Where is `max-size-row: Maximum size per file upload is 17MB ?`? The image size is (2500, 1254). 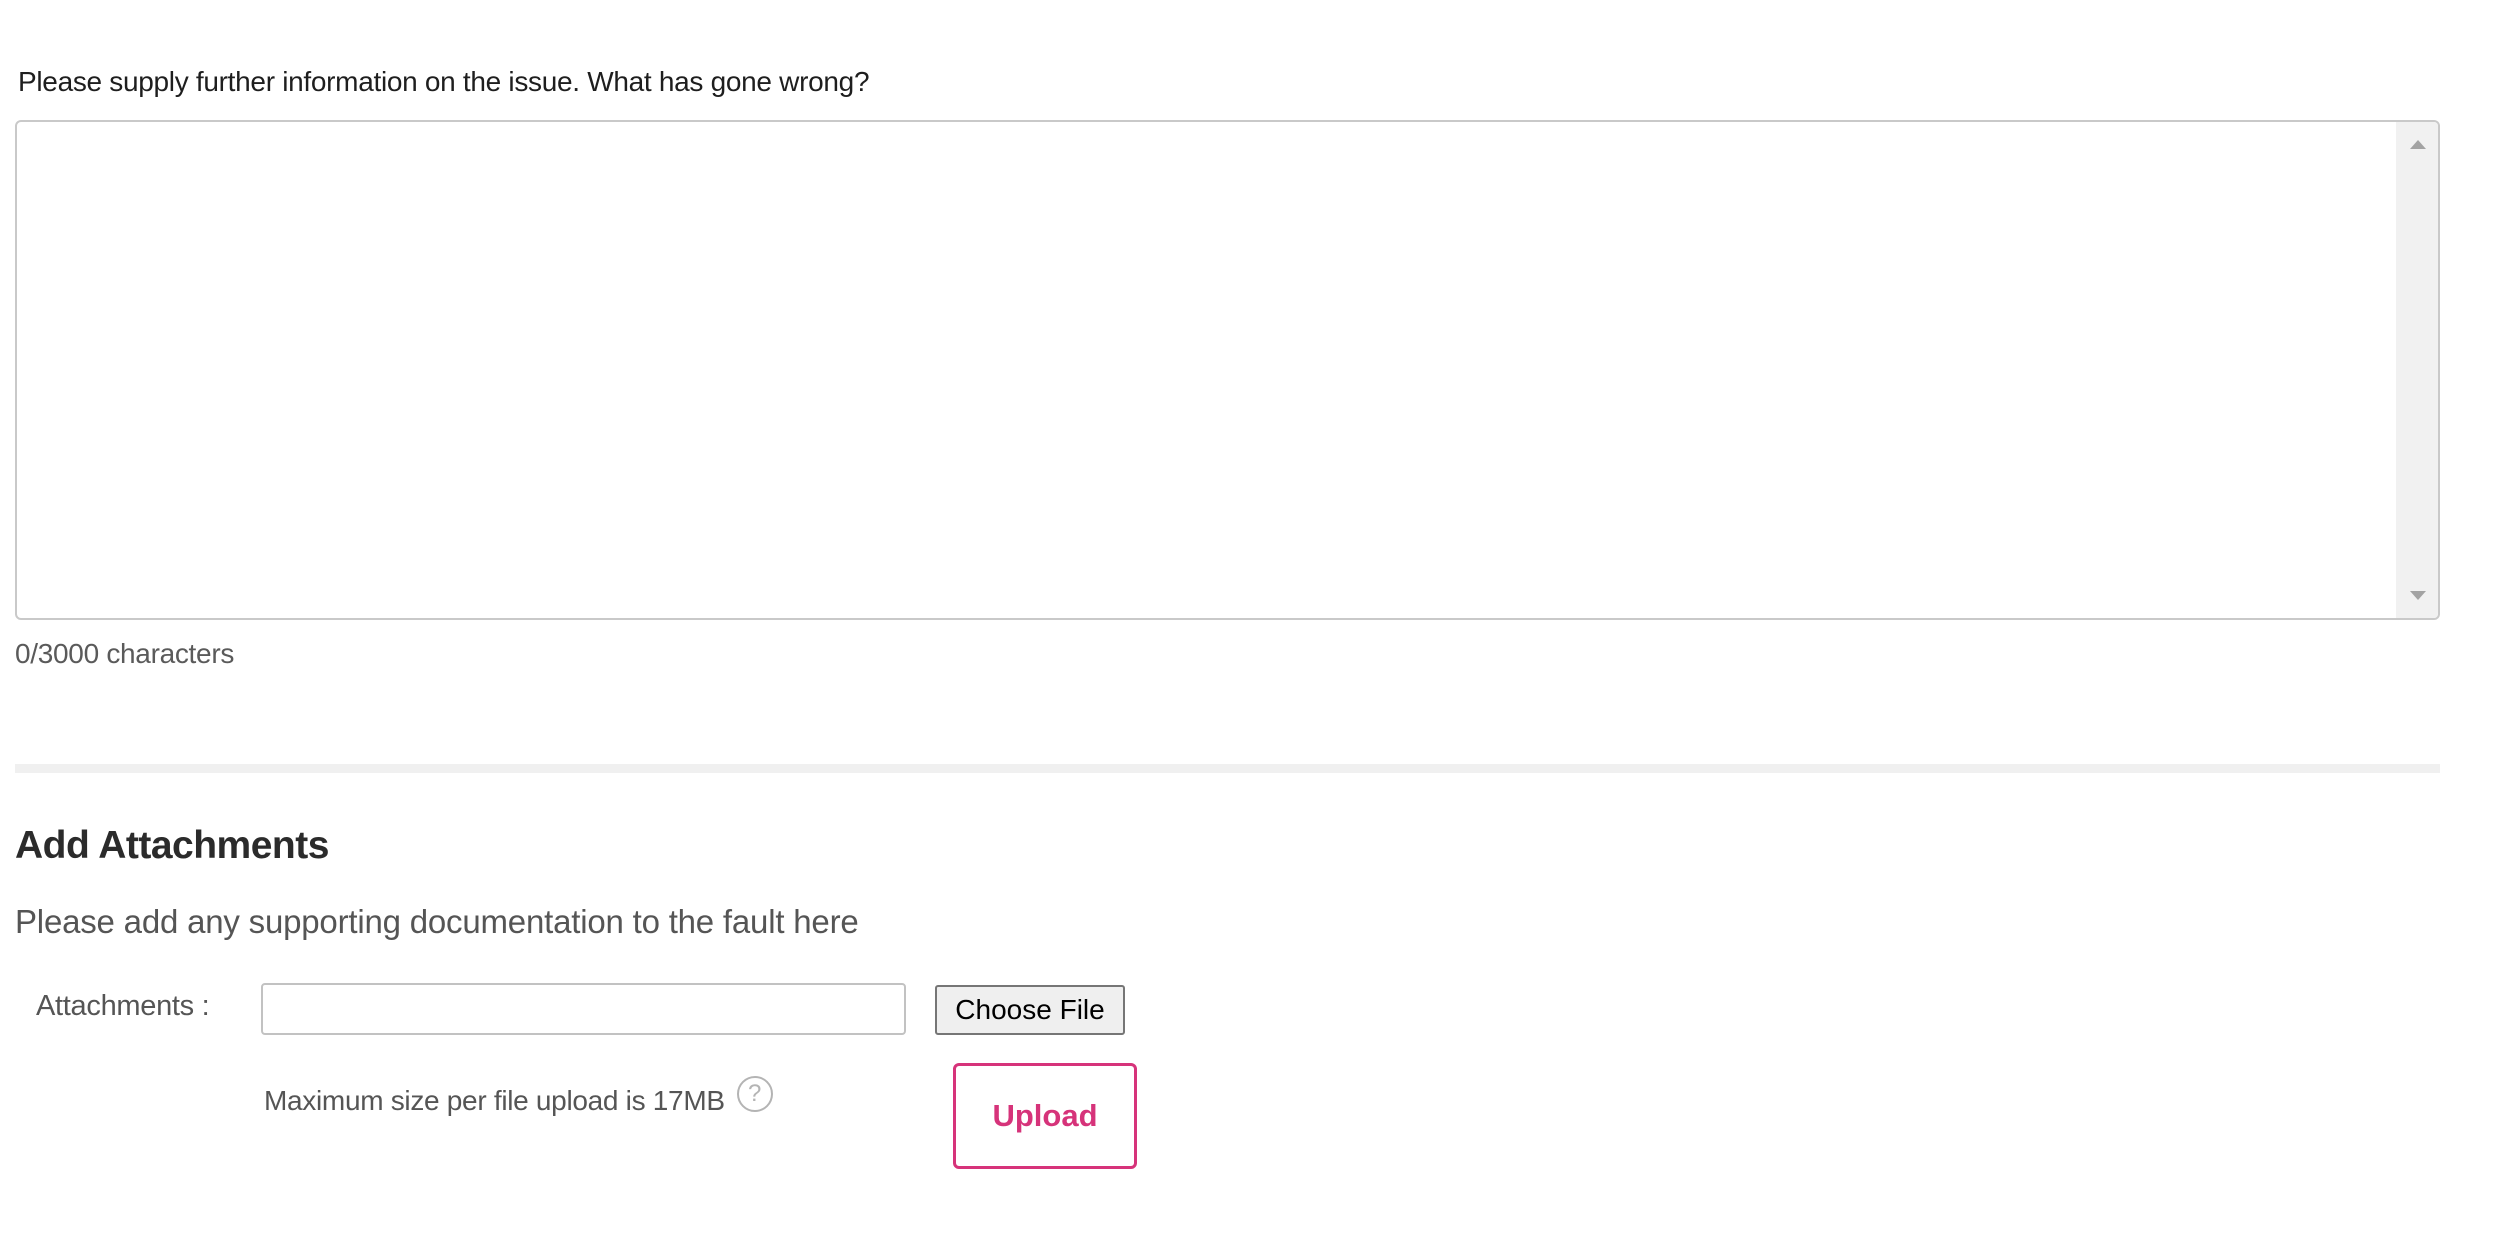 max-size-row: Maximum size per file upload is 17MB ? is located at coordinates (518, 1096).